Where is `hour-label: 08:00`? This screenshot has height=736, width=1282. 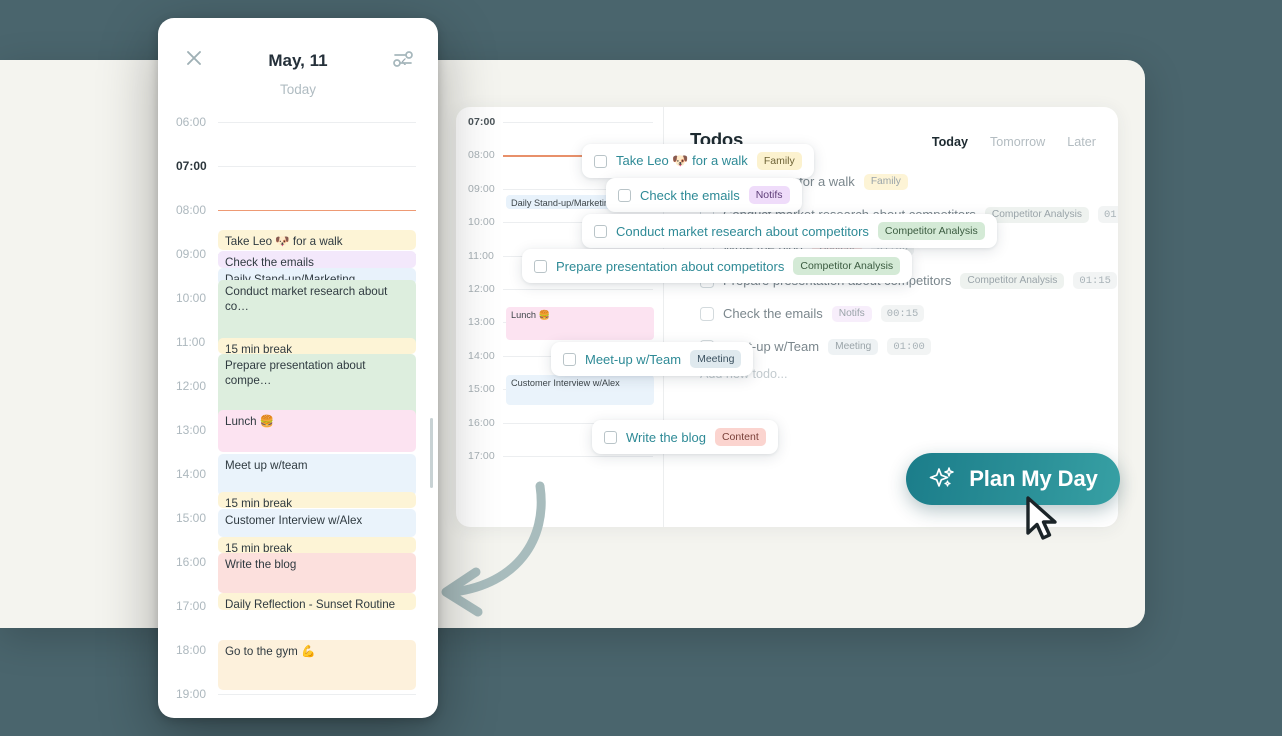
hour-label: 08:00 is located at coordinates (191, 210).